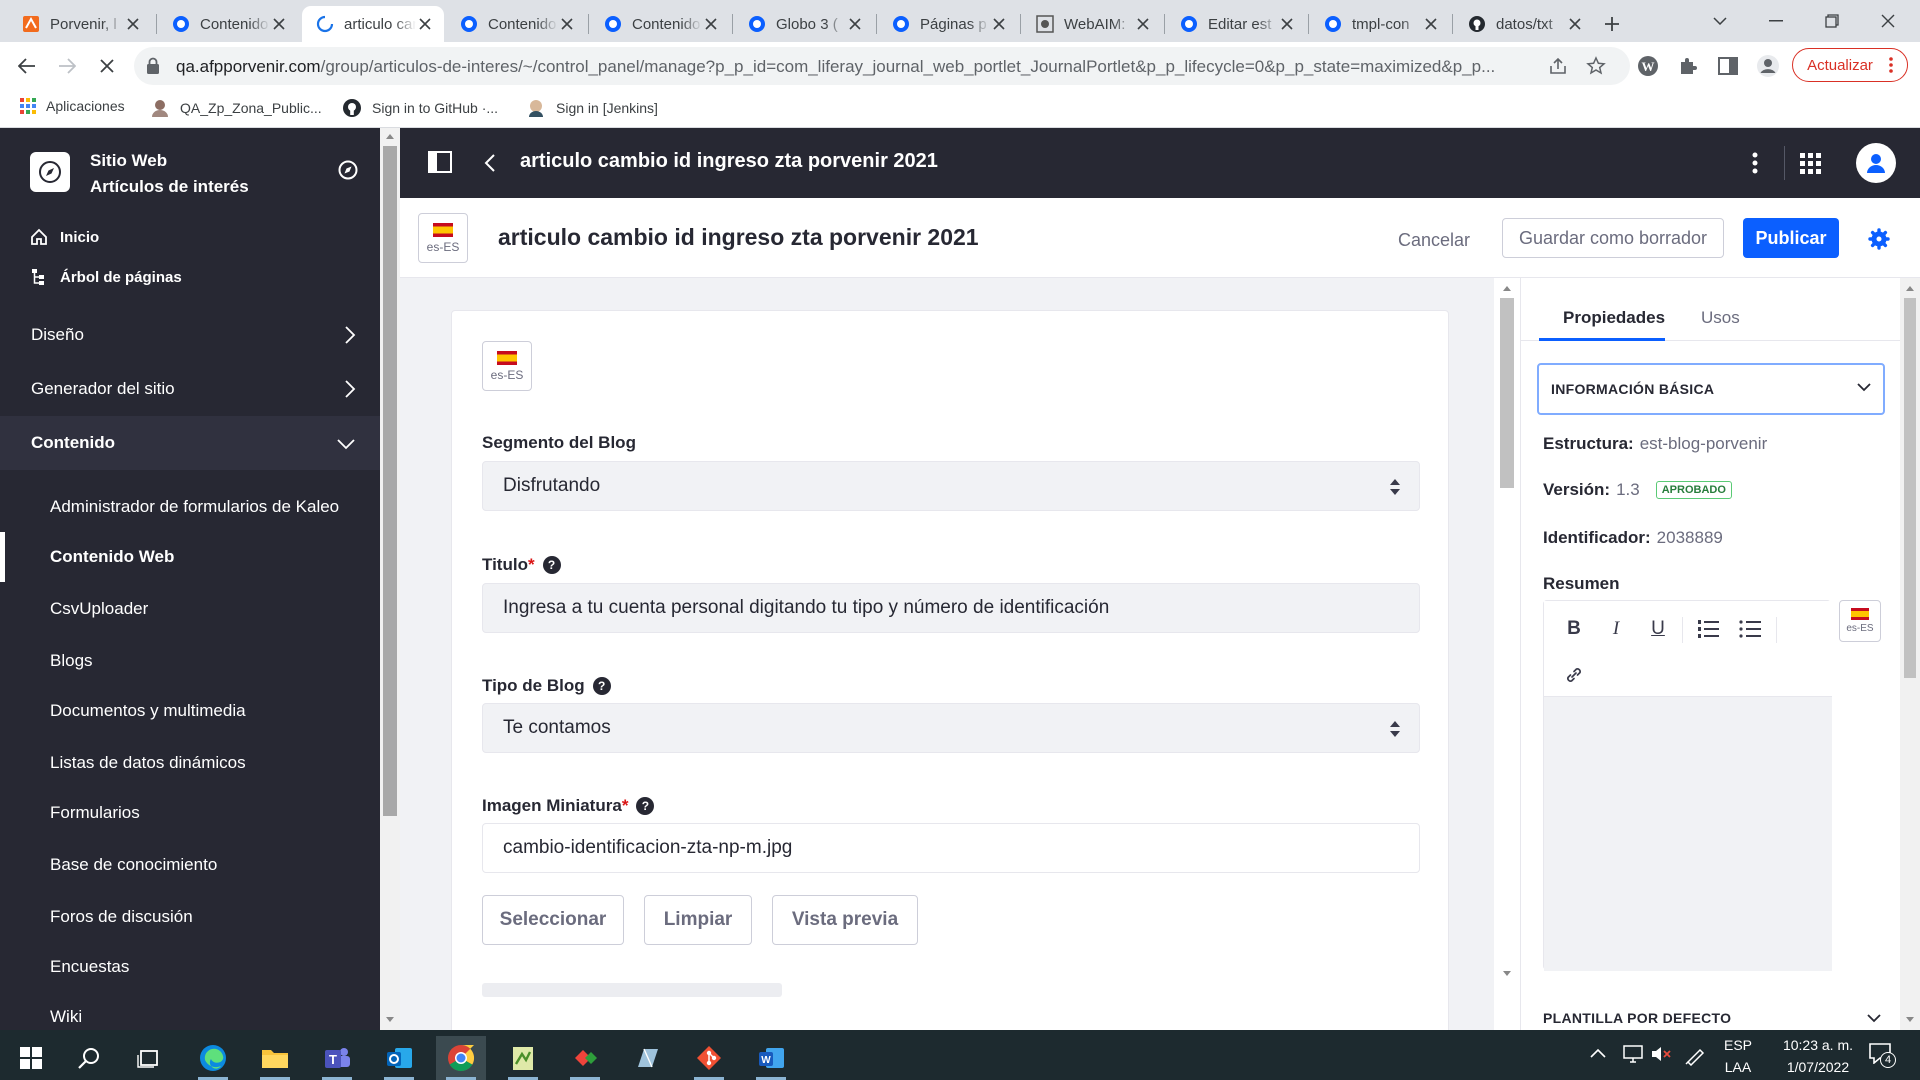  What do you see at coordinates (1598, 1053) in the screenshot?
I see `tray-chevron-up-icon` at bounding box center [1598, 1053].